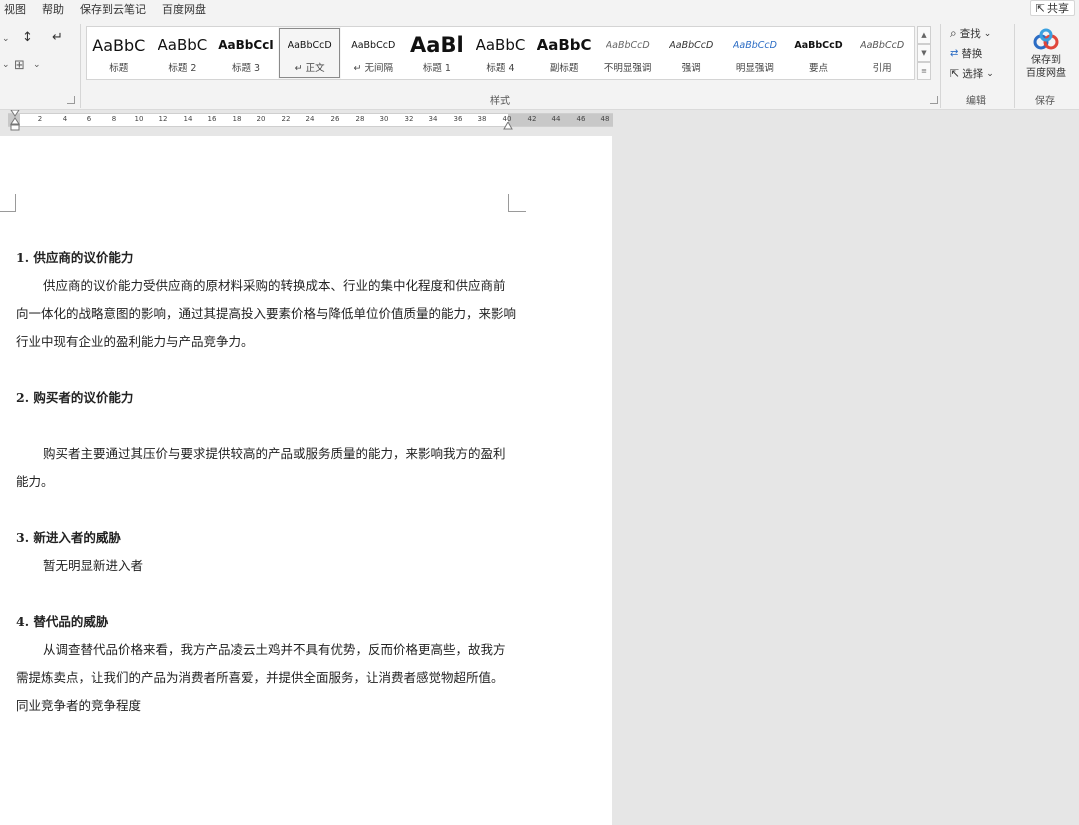 Image resolution: width=1079 pixels, height=825 pixels. I want to click on style-subtitle: AaBbC 副标题, so click(564, 53).